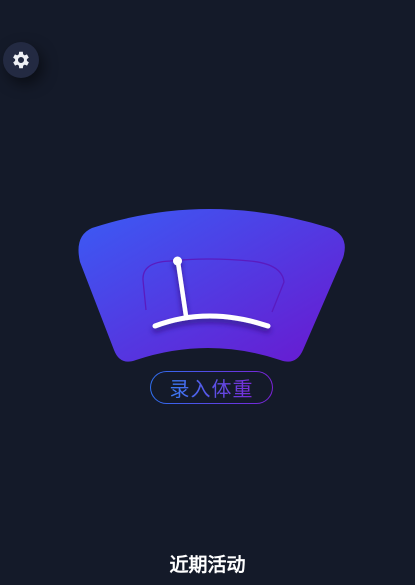 The image size is (415, 585). I want to click on record-weight-button: 录入体重, so click(211, 387).